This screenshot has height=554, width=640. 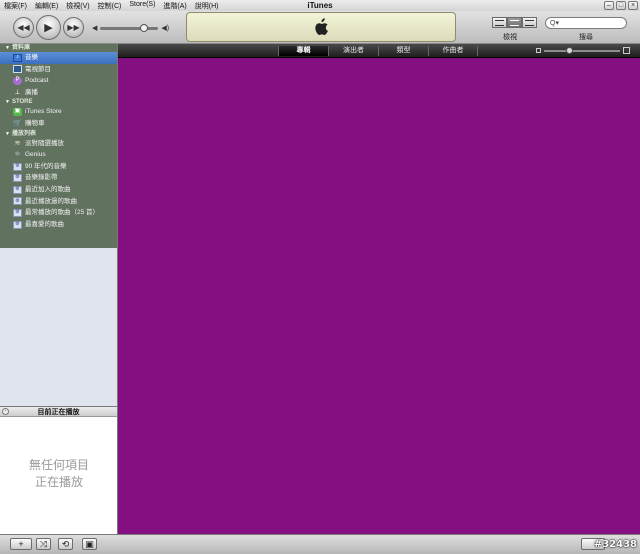 I want to click on coverflow-view-button, so click(x=529, y=22).